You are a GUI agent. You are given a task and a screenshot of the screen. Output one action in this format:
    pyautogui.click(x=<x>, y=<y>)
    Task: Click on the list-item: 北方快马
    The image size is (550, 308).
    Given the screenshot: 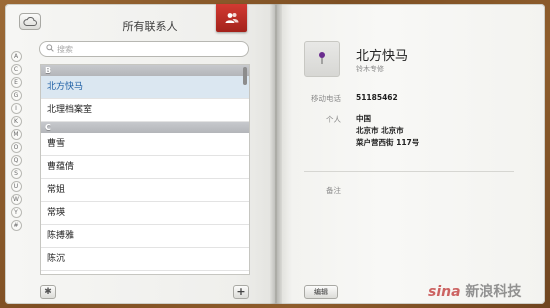 What is the action you would take?
    pyautogui.click(x=145, y=87)
    